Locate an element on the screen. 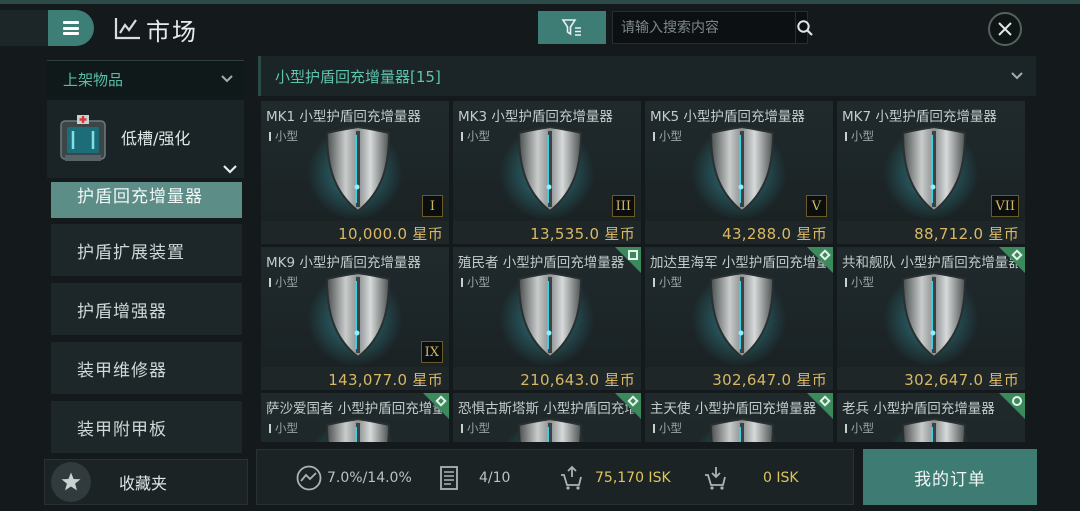 The height and width of the screenshot is (511, 1080). search-button is located at coordinates (804, 27).